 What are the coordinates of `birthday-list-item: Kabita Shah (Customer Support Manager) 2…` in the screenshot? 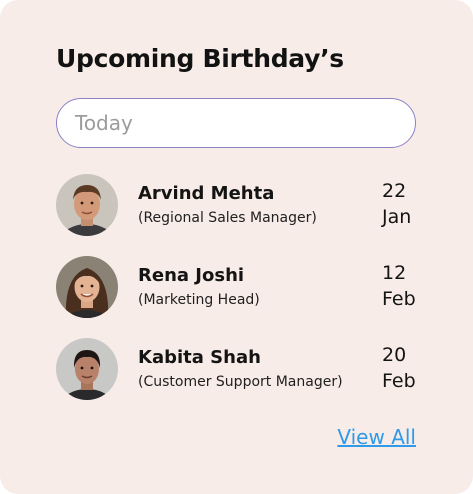 It's located at (237, 370).